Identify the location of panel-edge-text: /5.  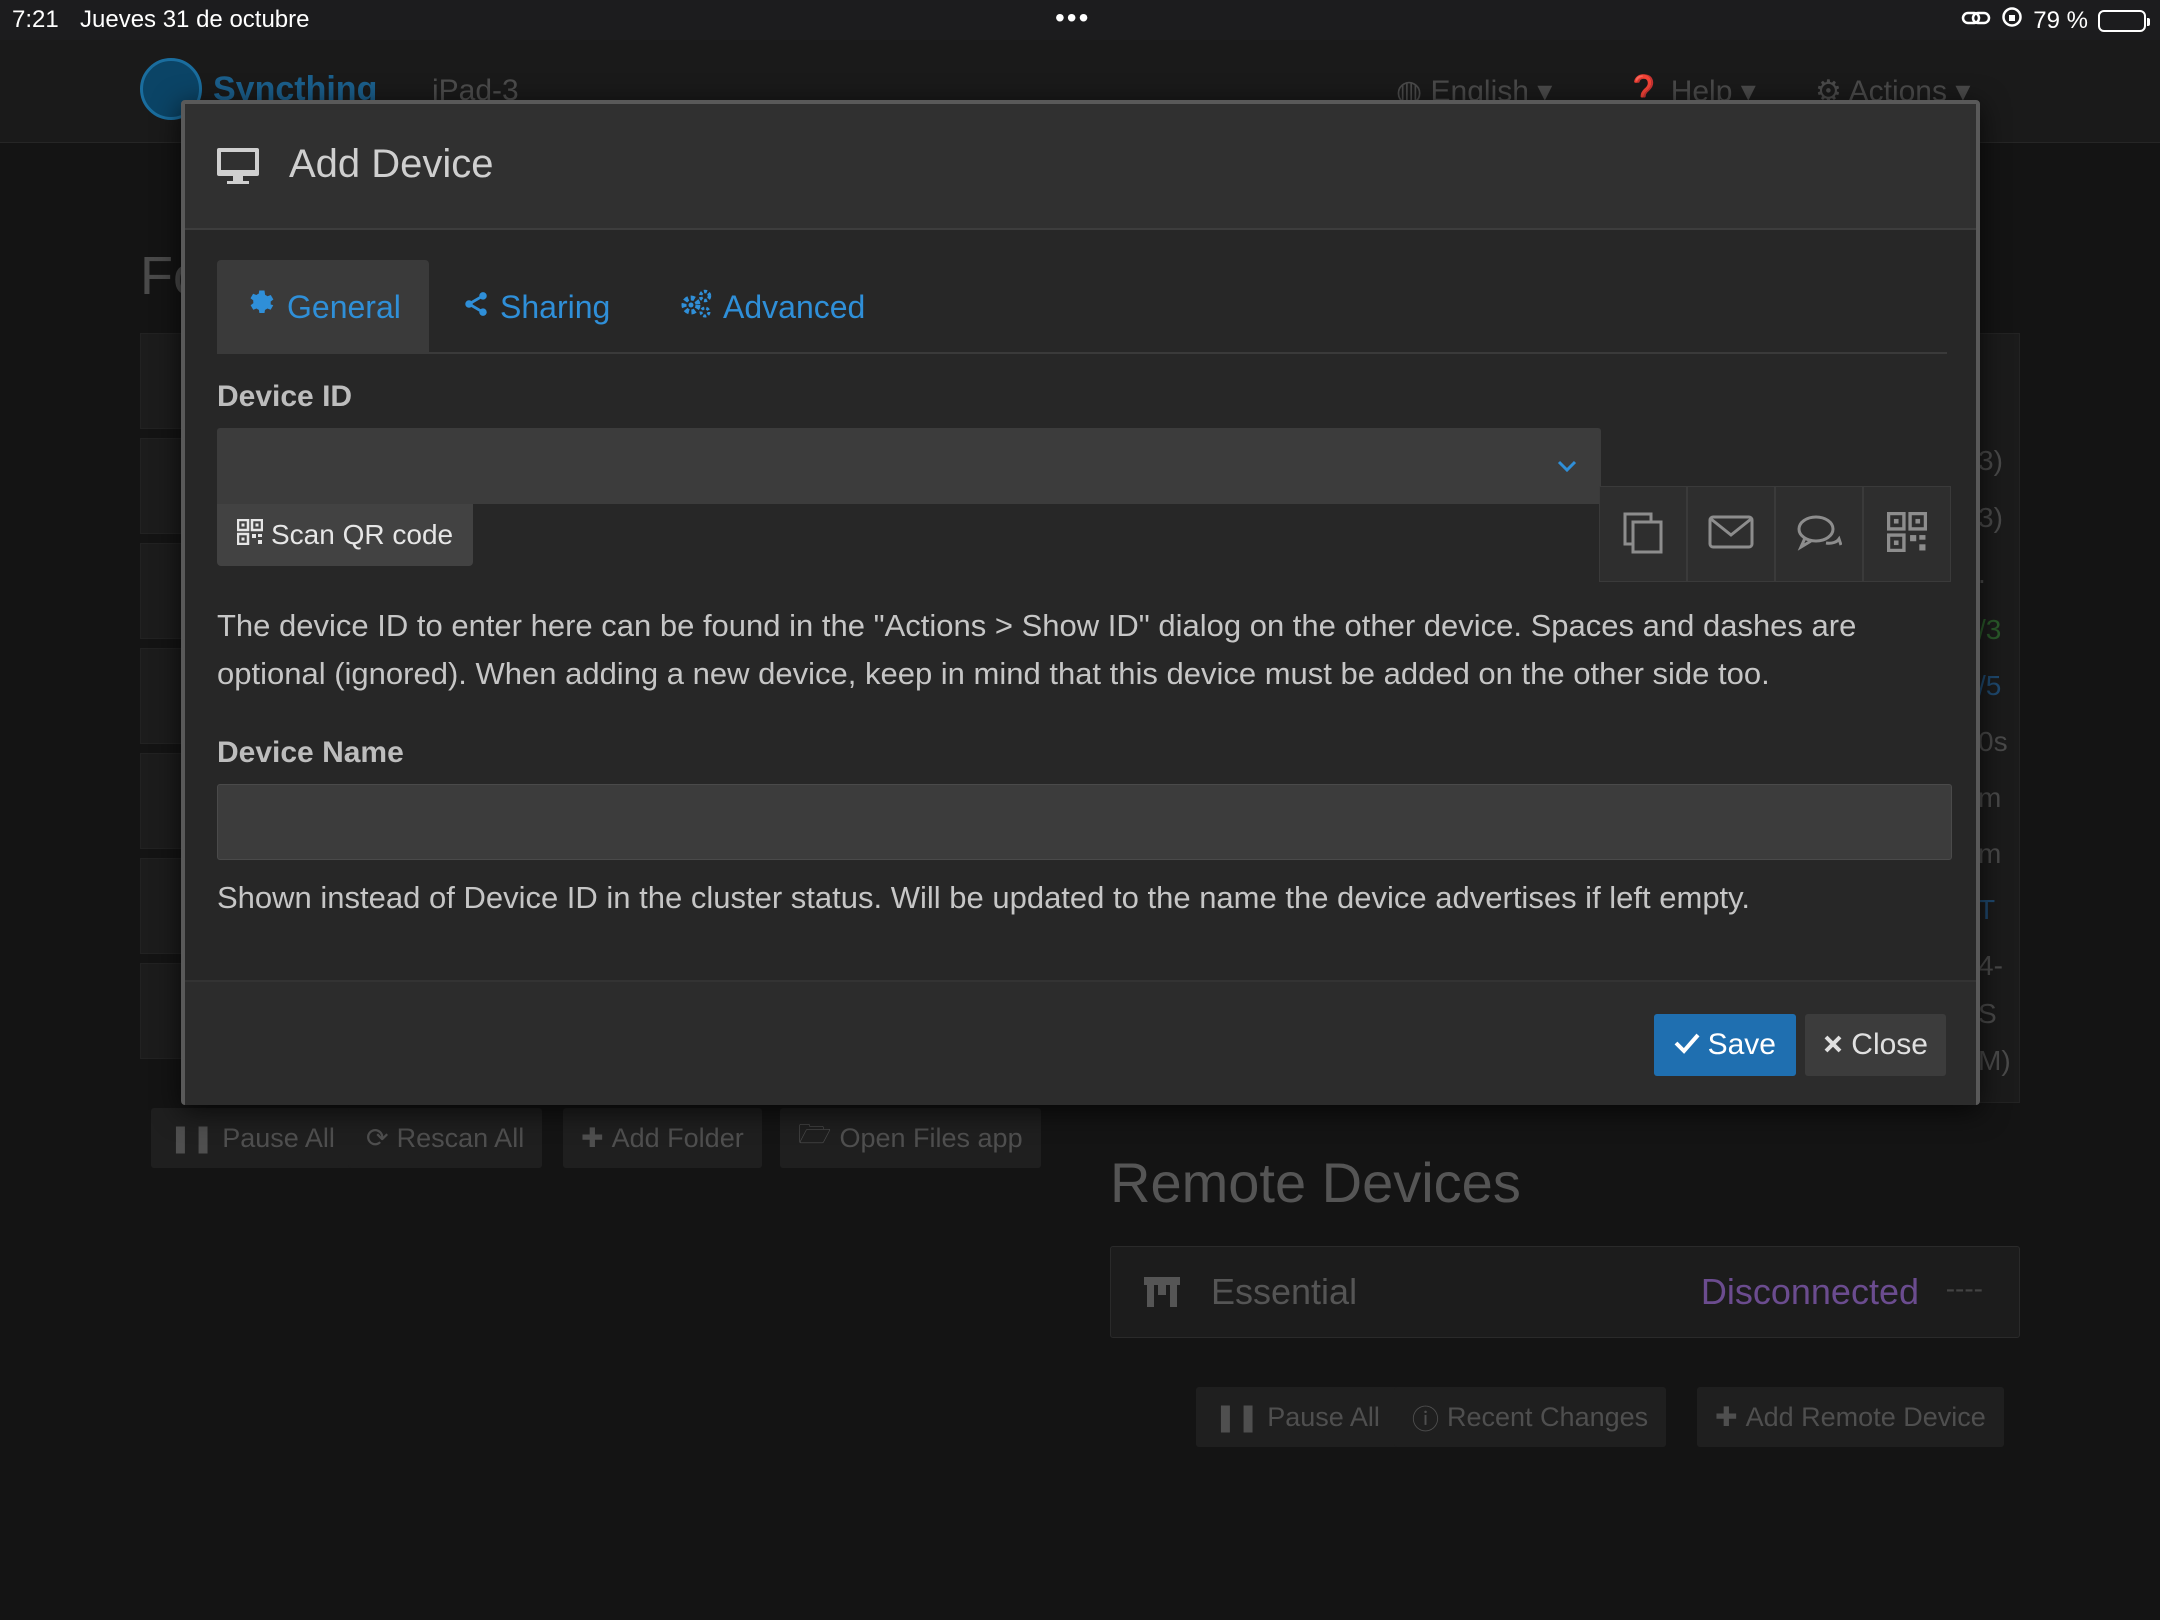
(1990, 685).